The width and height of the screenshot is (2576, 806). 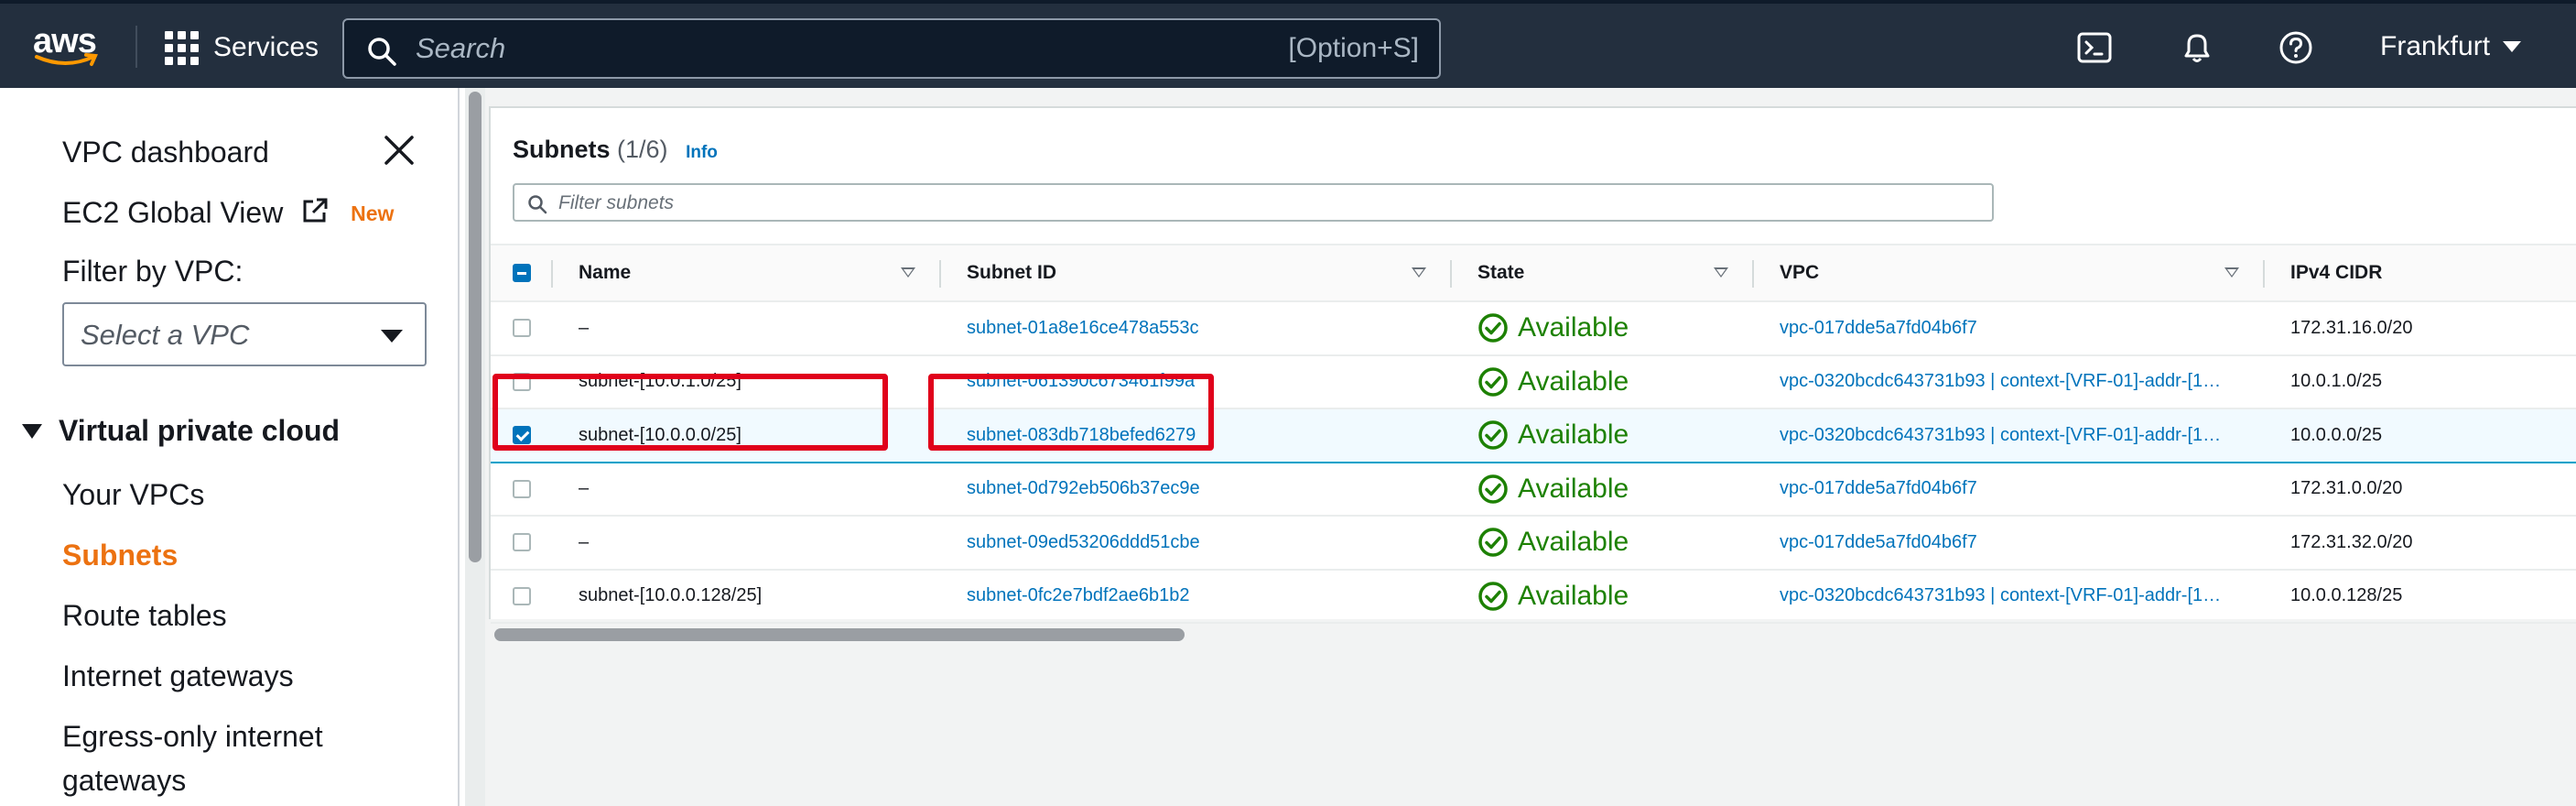 What do you see at coordinates (1354, 48) in the screenshot?
I see `search-shortcut-hint: [Option+S]` at bounding box center [1354, 48].